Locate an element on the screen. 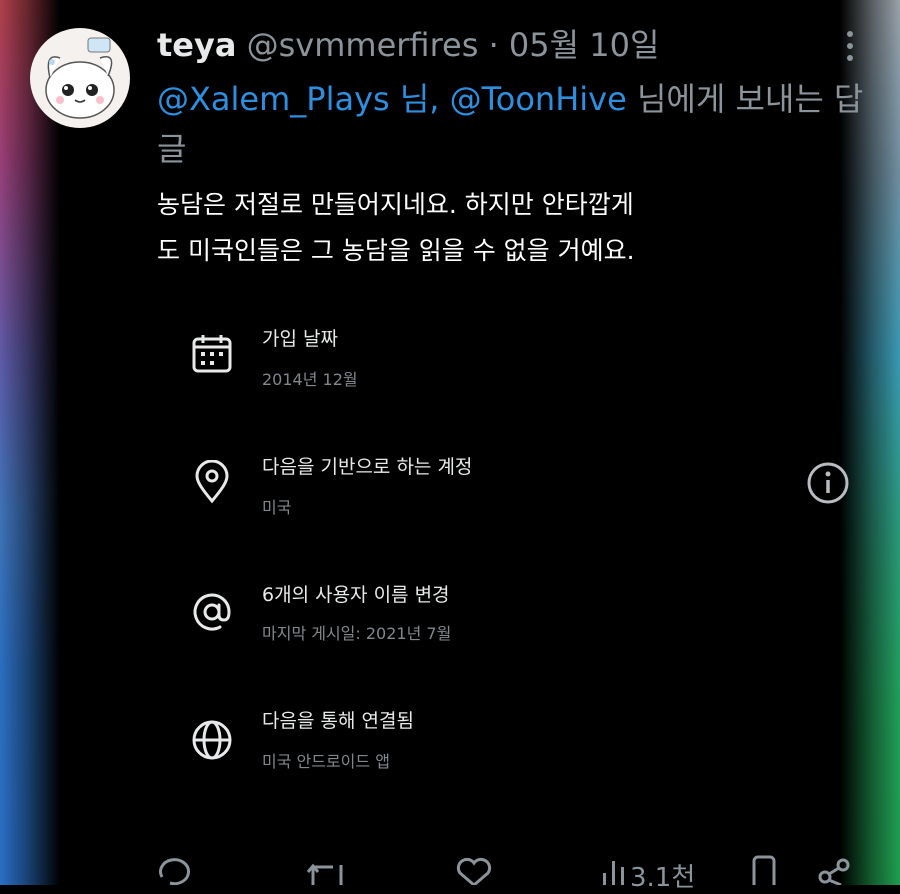 The width and height of the screenshot is (900, 894). views-button: 3.1천 is located at coordinates (665, 874).